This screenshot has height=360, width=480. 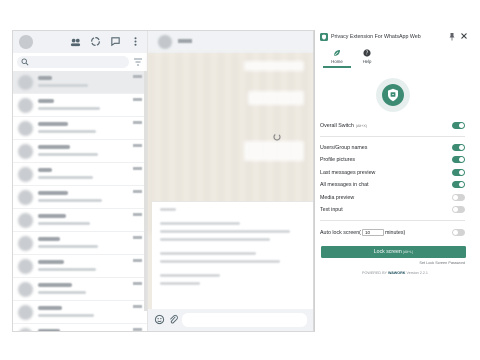 I want to click on auto-lock-unit: minutes), so click(x=395, y=233).